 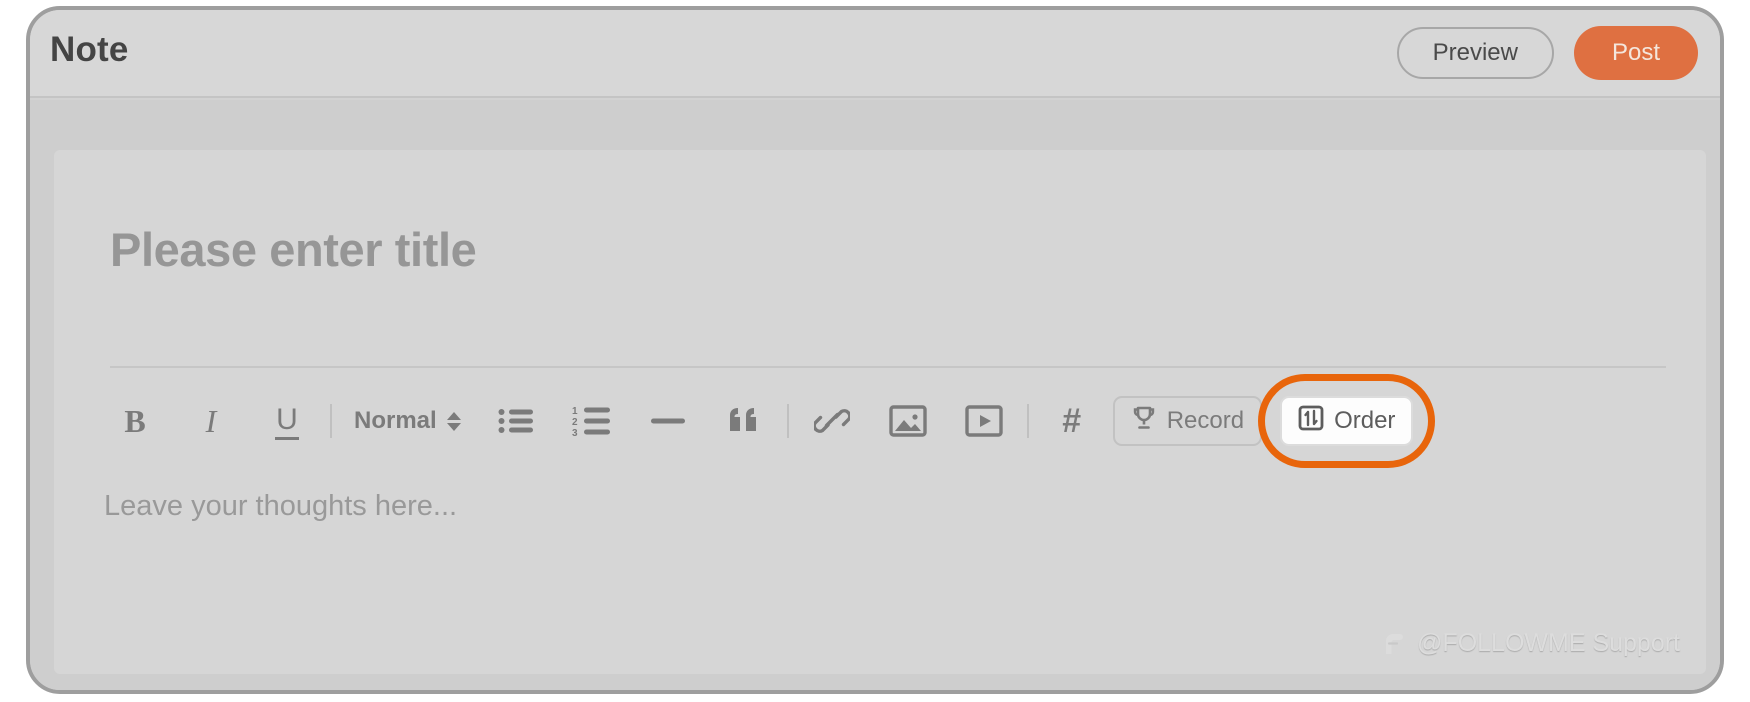 What do you see at coordinates (1144, 421) in the screenshot?
I see `trophy-icon` at bounding box center [1144, 421].